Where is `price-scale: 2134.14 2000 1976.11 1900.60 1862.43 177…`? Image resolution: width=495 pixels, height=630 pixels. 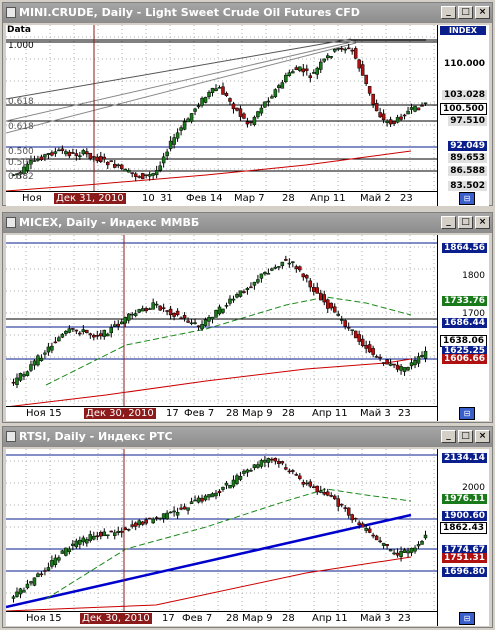
price-scale: 2134.14 2000 1976.11 1900.60 1862.43 177… is located at coordinates (463, 537).